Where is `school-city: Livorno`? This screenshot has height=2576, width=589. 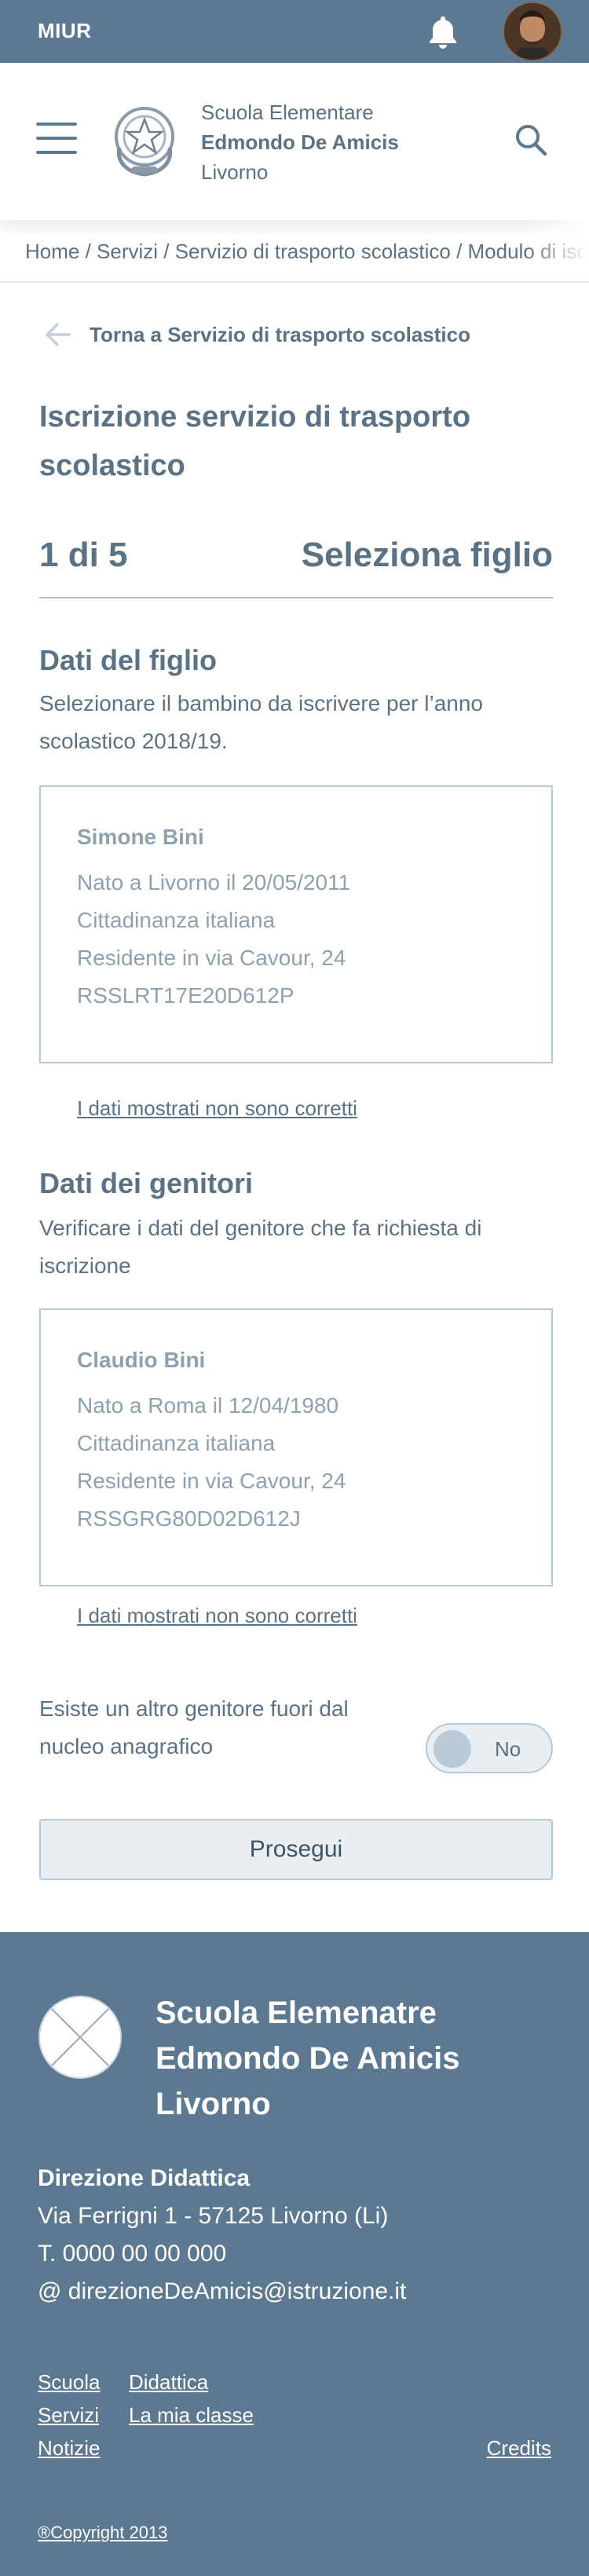 school-city: Livorno is located at coordinates (235, 172).